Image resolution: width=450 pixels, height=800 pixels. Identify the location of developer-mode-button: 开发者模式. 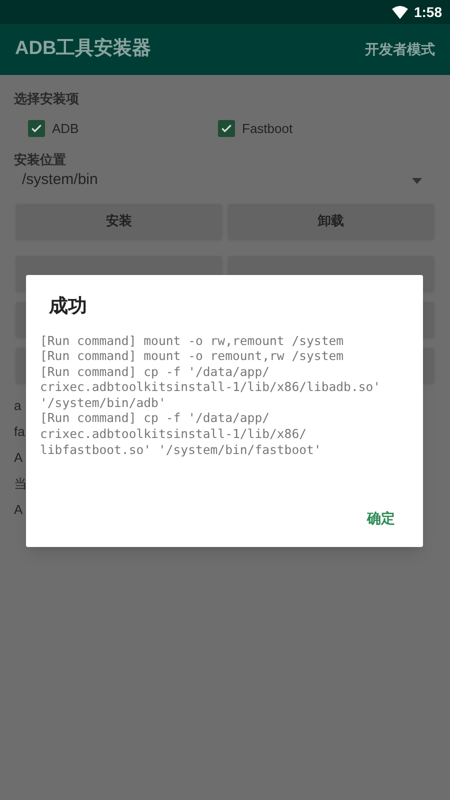
(400, 49).